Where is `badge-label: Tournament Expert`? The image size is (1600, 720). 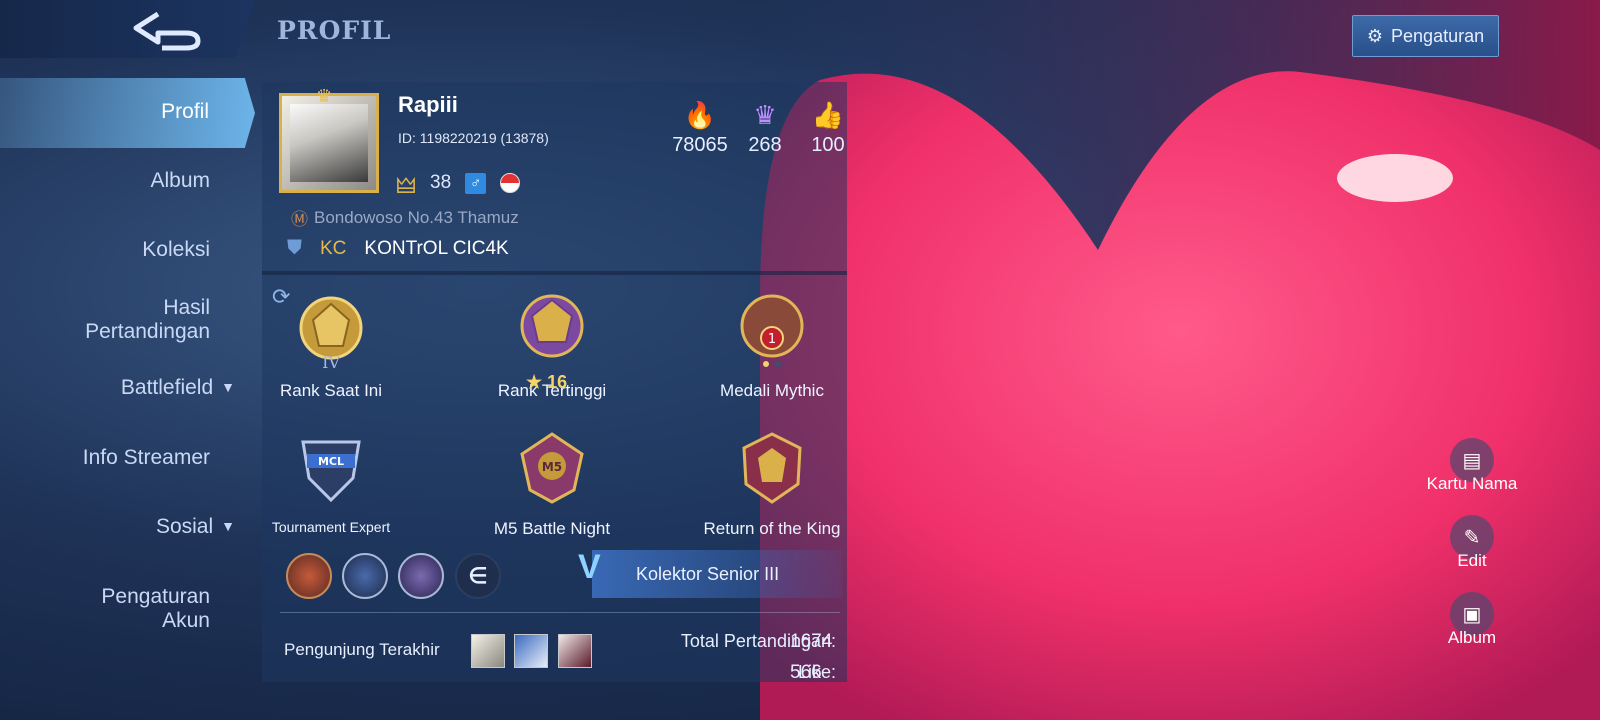
badge-label: Tournament Expert is located at coordinates (331, 527).